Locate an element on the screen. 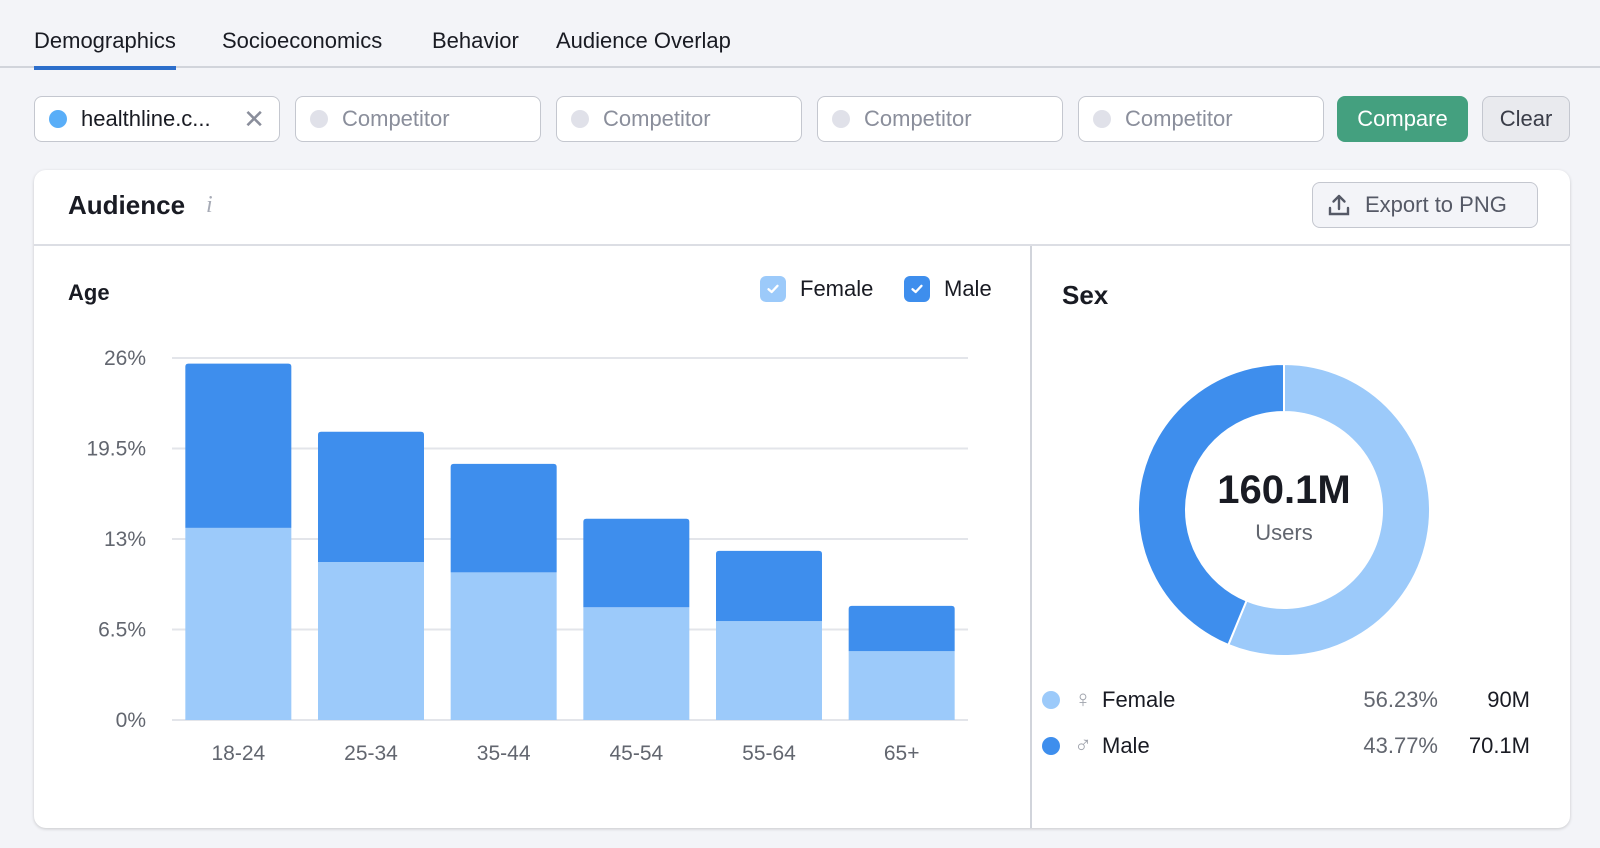 The height and width of the screenshot is (848, 1600). tab-demographics: Demographics is located at coordinates (105, 49).